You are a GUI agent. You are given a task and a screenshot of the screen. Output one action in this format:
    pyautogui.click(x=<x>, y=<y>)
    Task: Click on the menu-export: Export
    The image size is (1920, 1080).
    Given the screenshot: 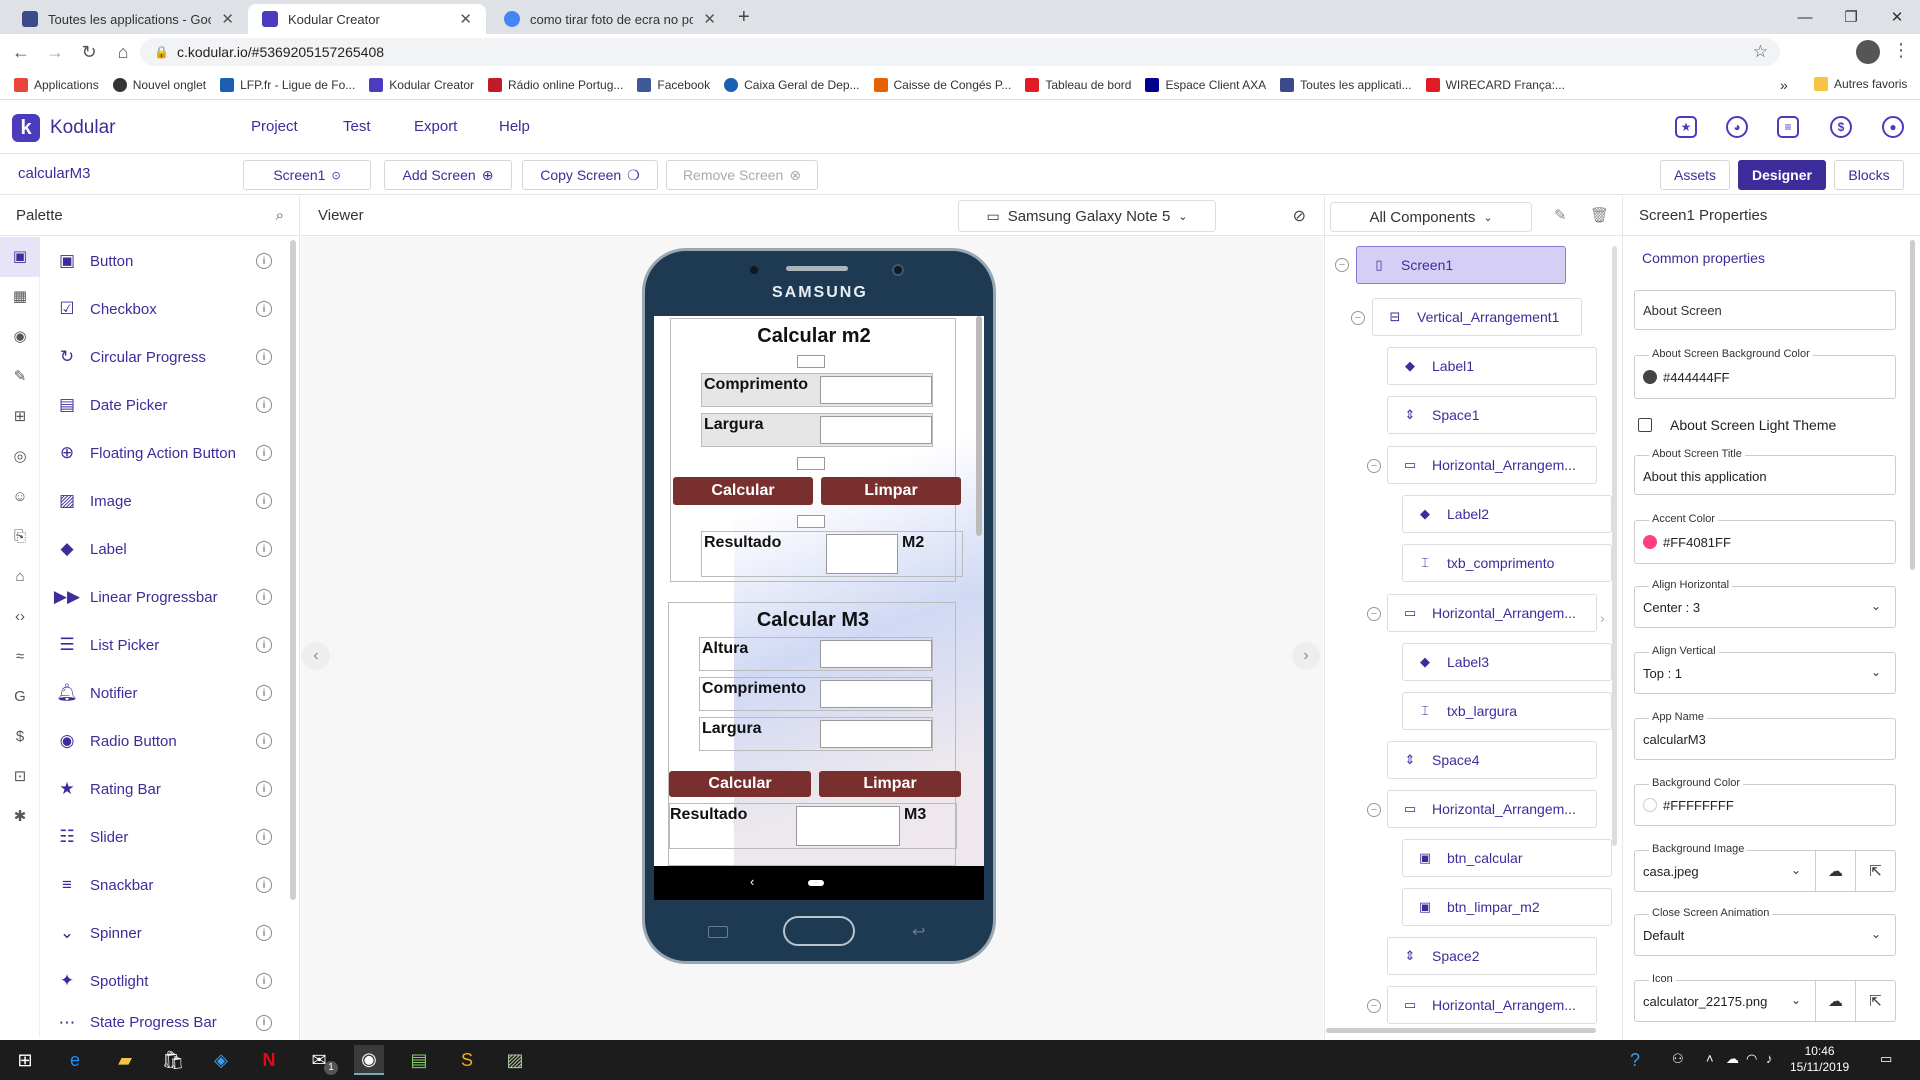 What is the action you would take?
    pyautogui.click(x=435, y=126)
    